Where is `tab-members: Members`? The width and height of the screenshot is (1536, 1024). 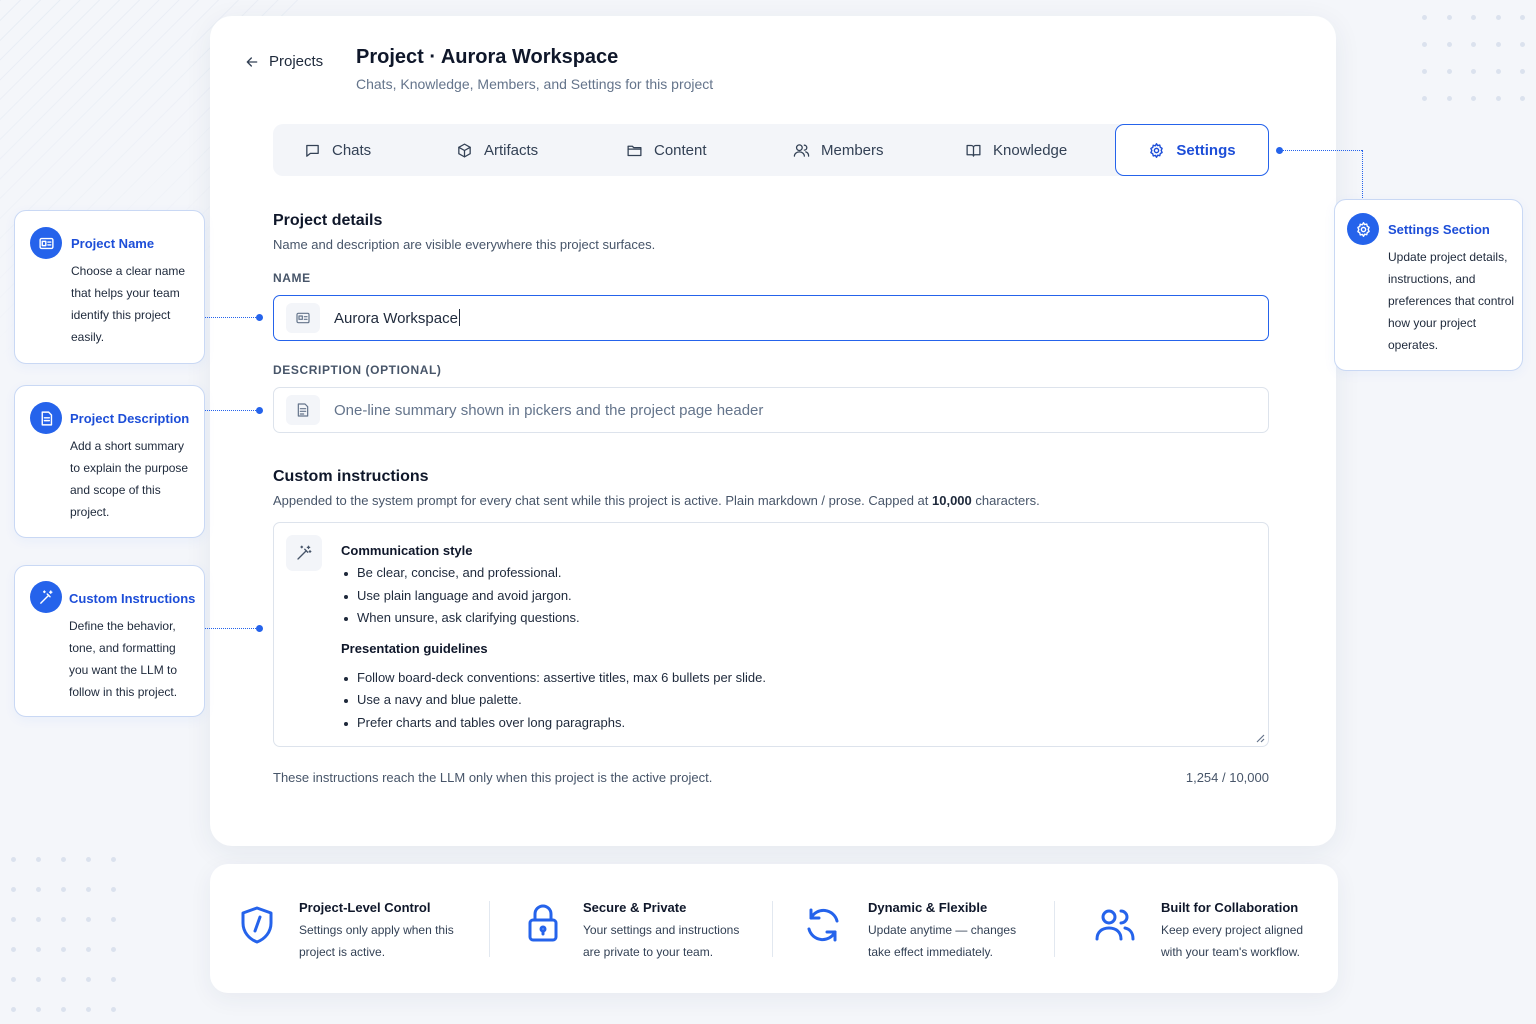
tab-members: Members is located at coordinates (838, 150).